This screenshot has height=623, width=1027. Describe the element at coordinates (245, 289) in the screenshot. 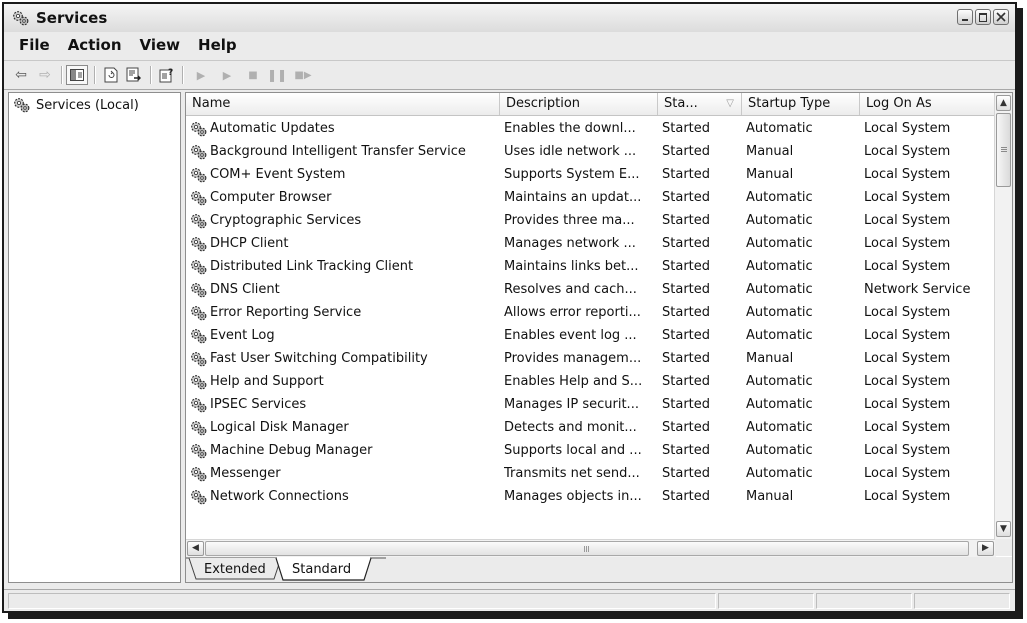

I see `service-name: DNS Client` at that location.